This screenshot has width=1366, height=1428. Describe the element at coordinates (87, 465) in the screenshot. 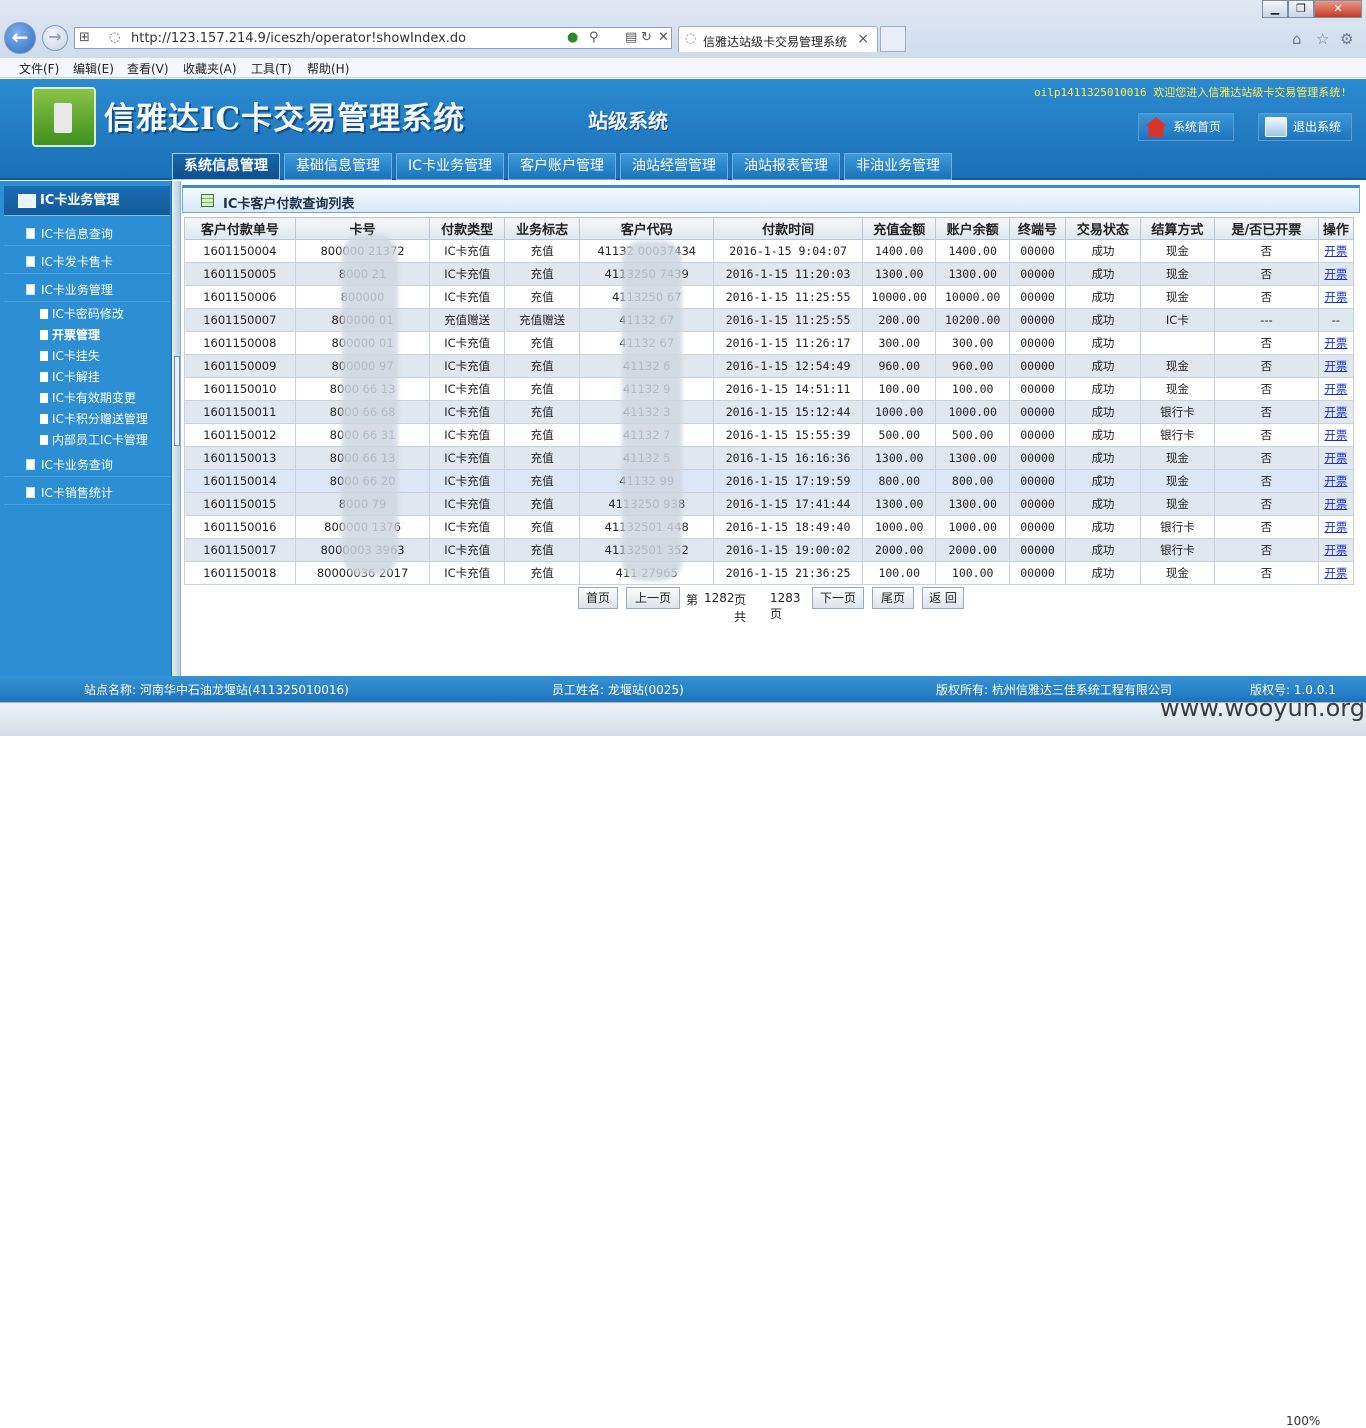

I see `sidebar-item-business-query: IC卡业务查询` at that location.